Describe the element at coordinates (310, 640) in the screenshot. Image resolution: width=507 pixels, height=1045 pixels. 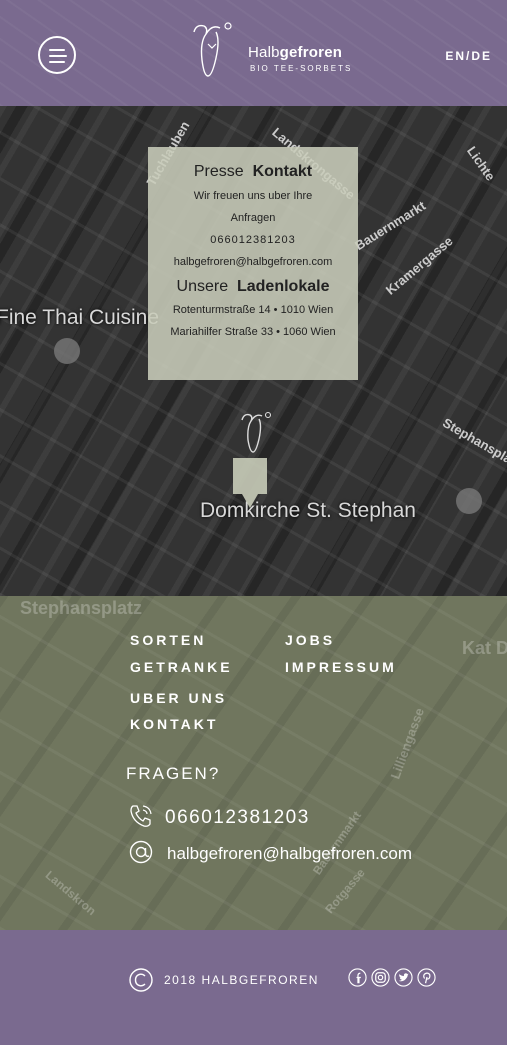
I see `nav-link-jobs: JOBS` at that location.